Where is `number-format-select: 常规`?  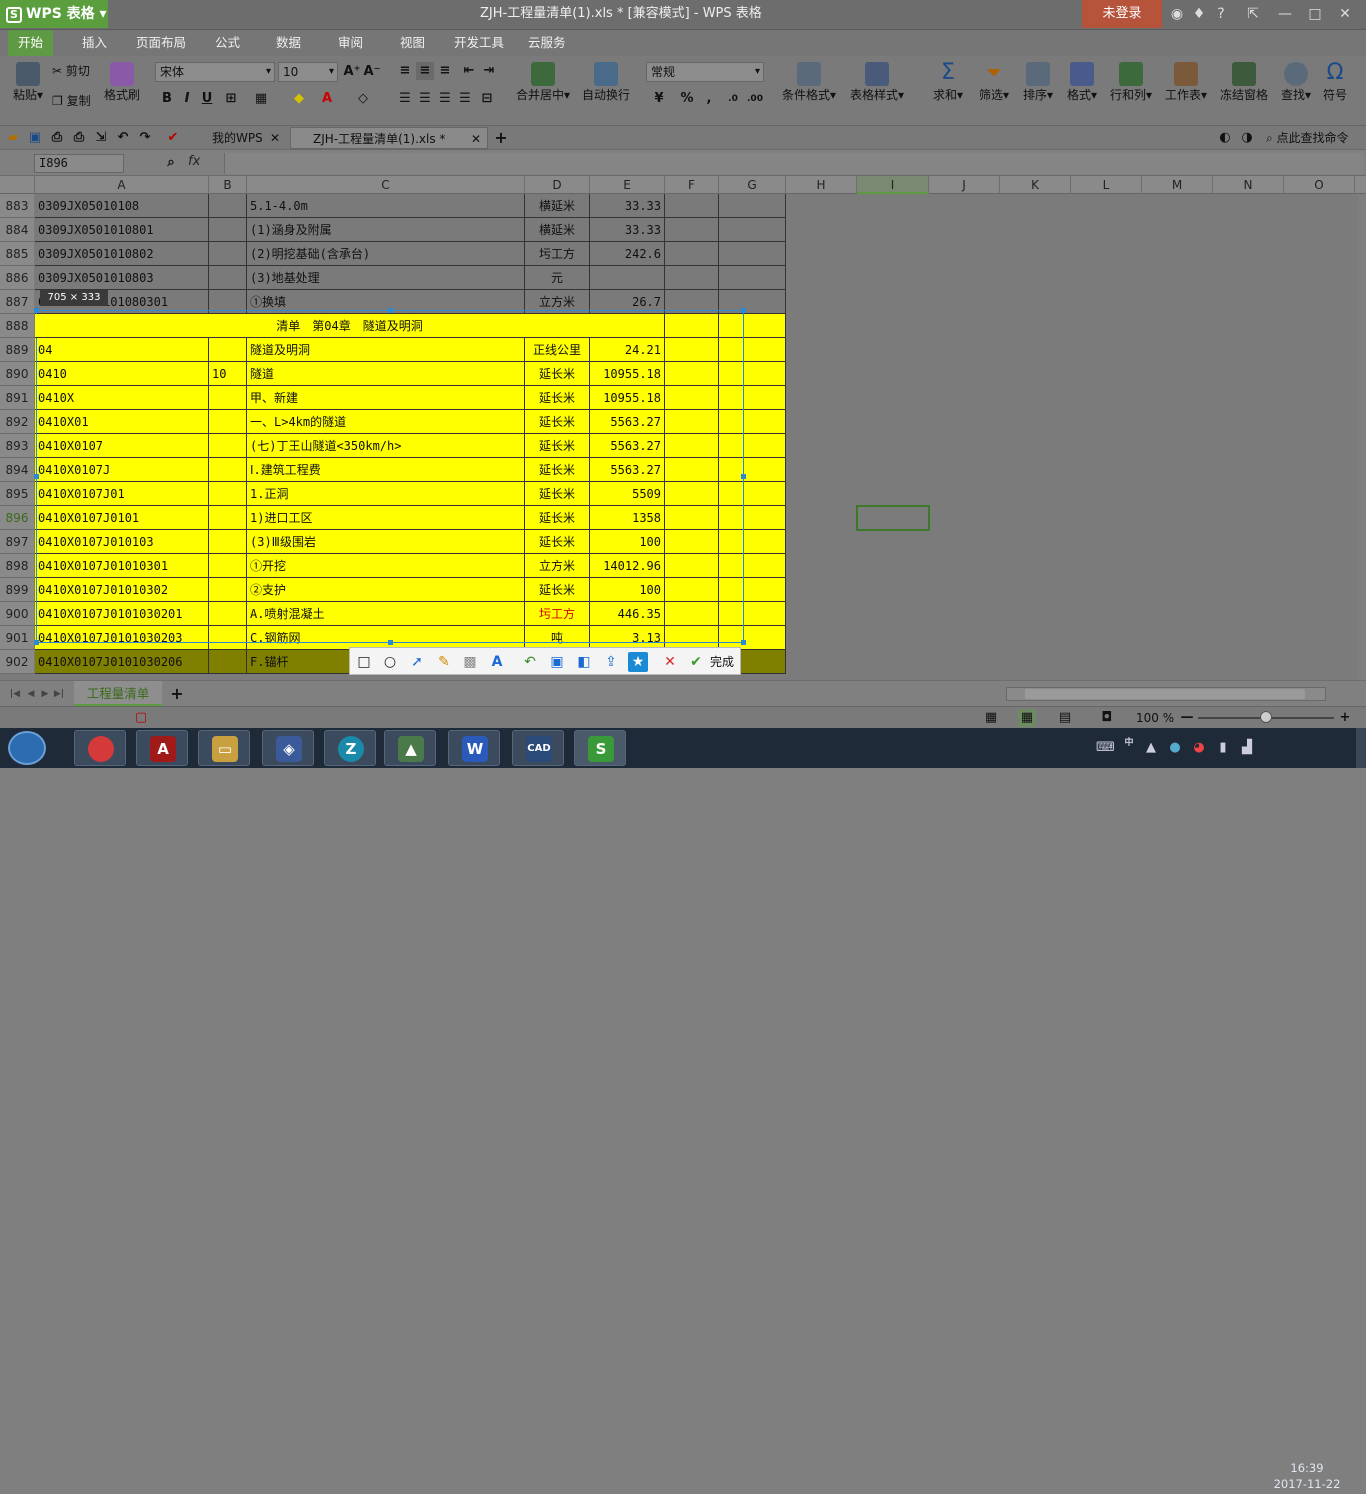
number-format-select: 常规 is located at coordinates (705, 72).